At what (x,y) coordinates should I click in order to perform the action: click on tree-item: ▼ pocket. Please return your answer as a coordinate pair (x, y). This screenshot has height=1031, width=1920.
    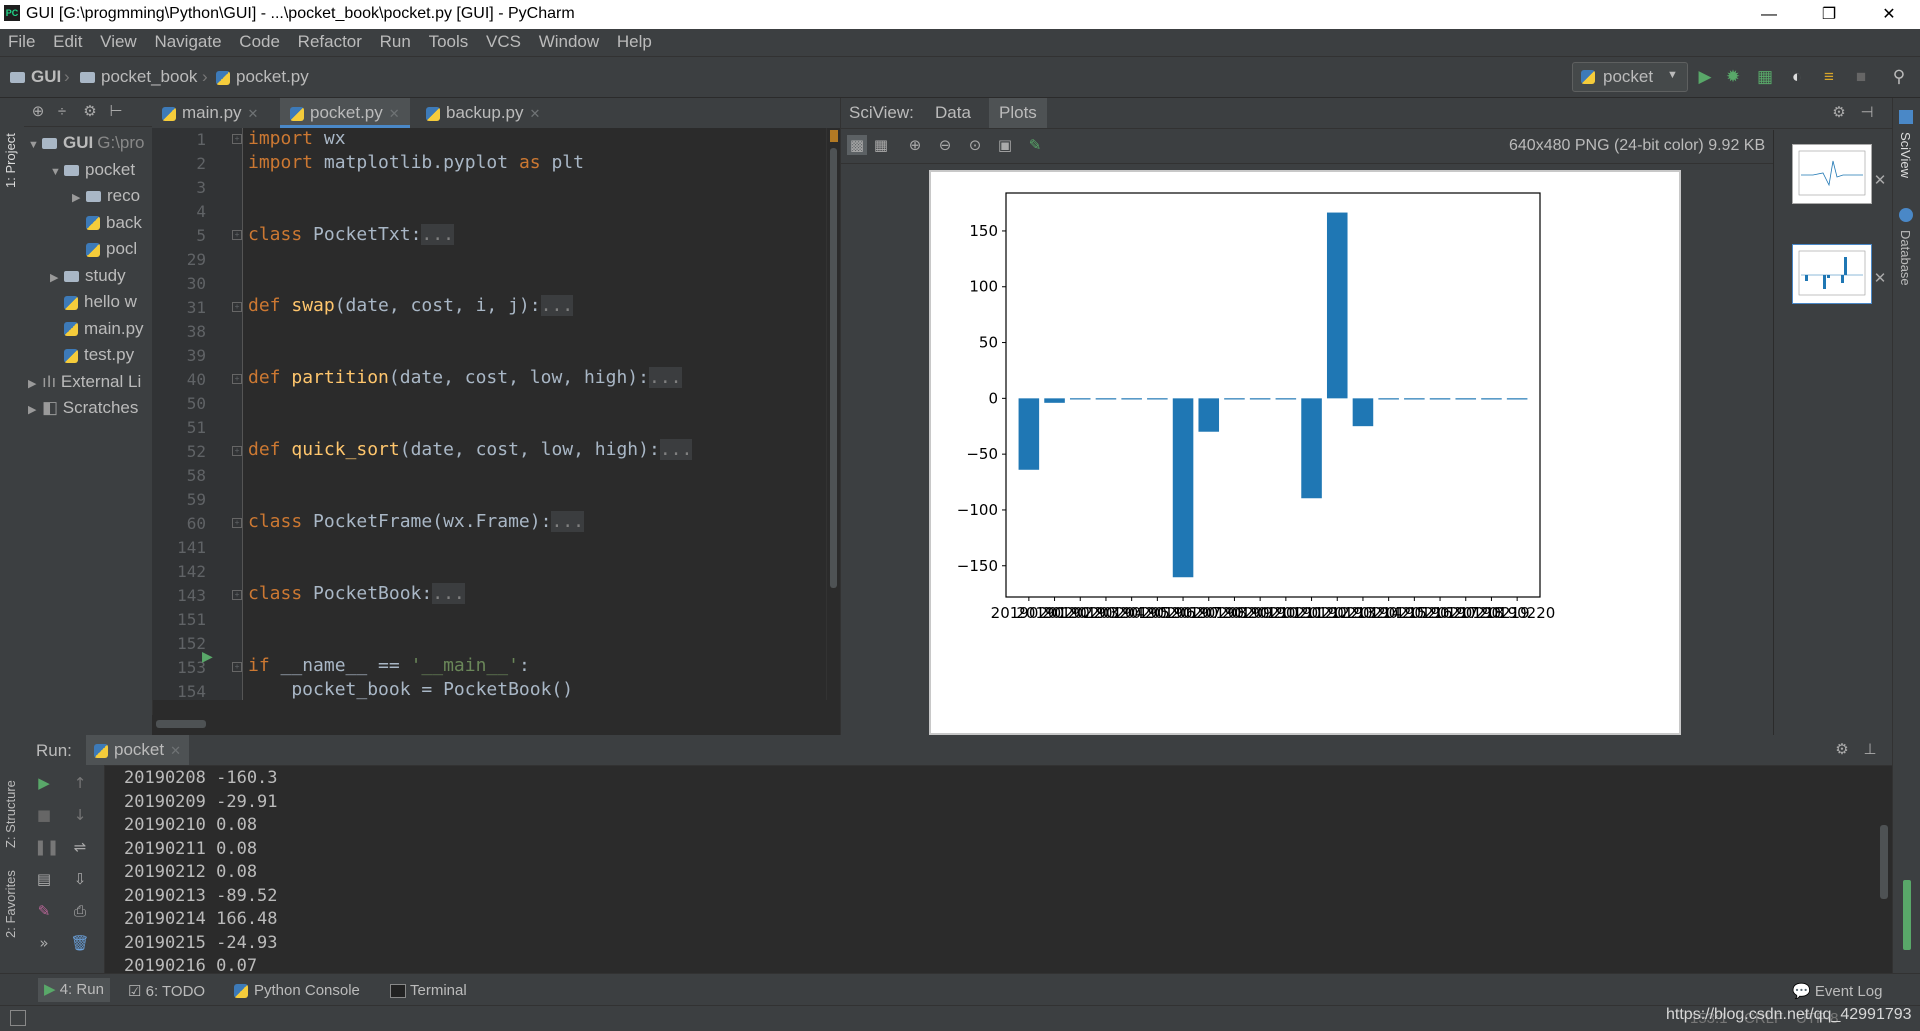
    Looking at the image, I should click on (92, 170).